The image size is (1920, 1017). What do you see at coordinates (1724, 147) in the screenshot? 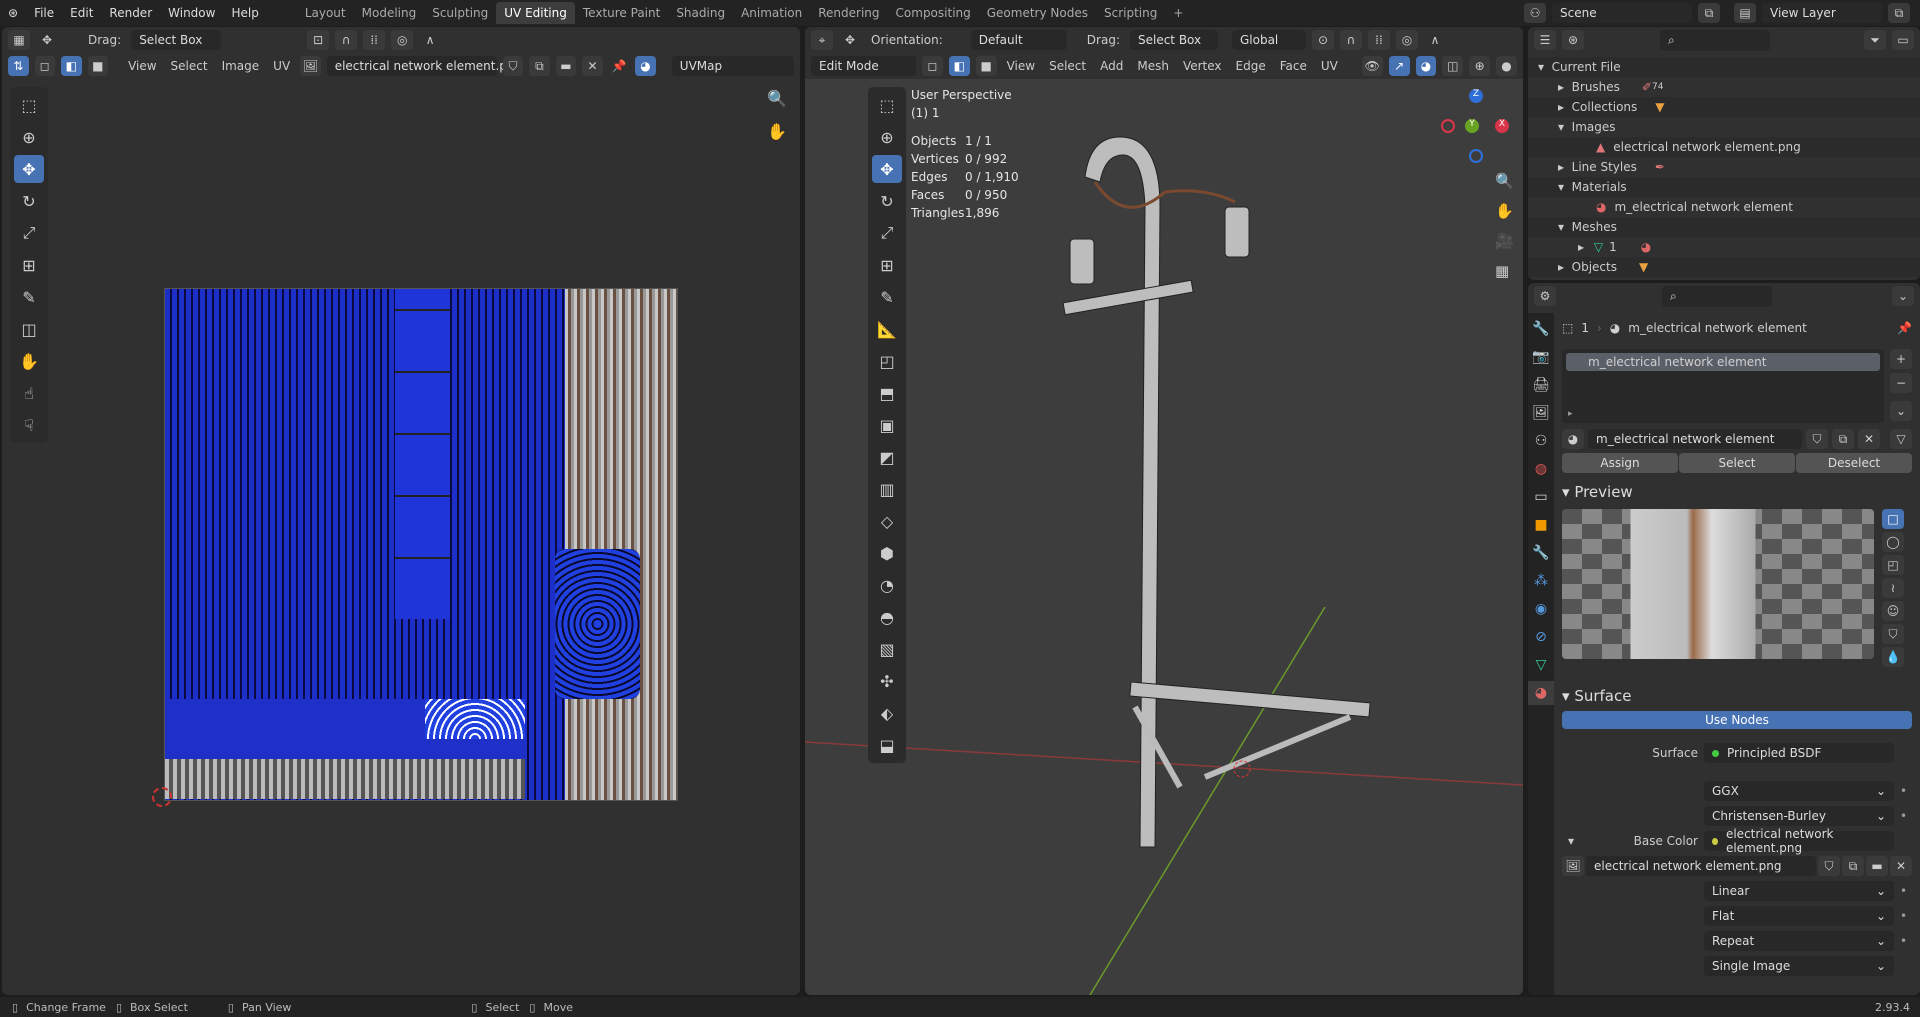
I see `tree-image-item: ▲ electrical network element.png` at bounding box center [1724, 147].